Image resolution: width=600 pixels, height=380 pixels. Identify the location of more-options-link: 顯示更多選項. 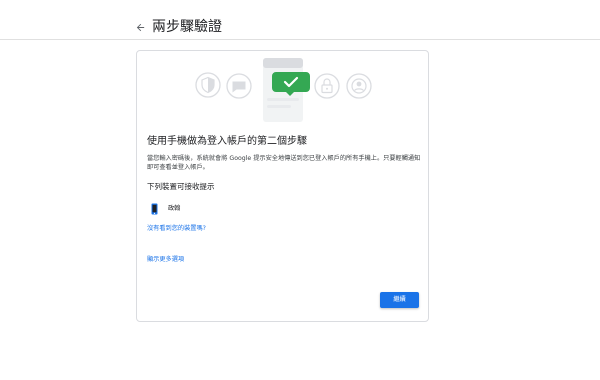
(165, 260).